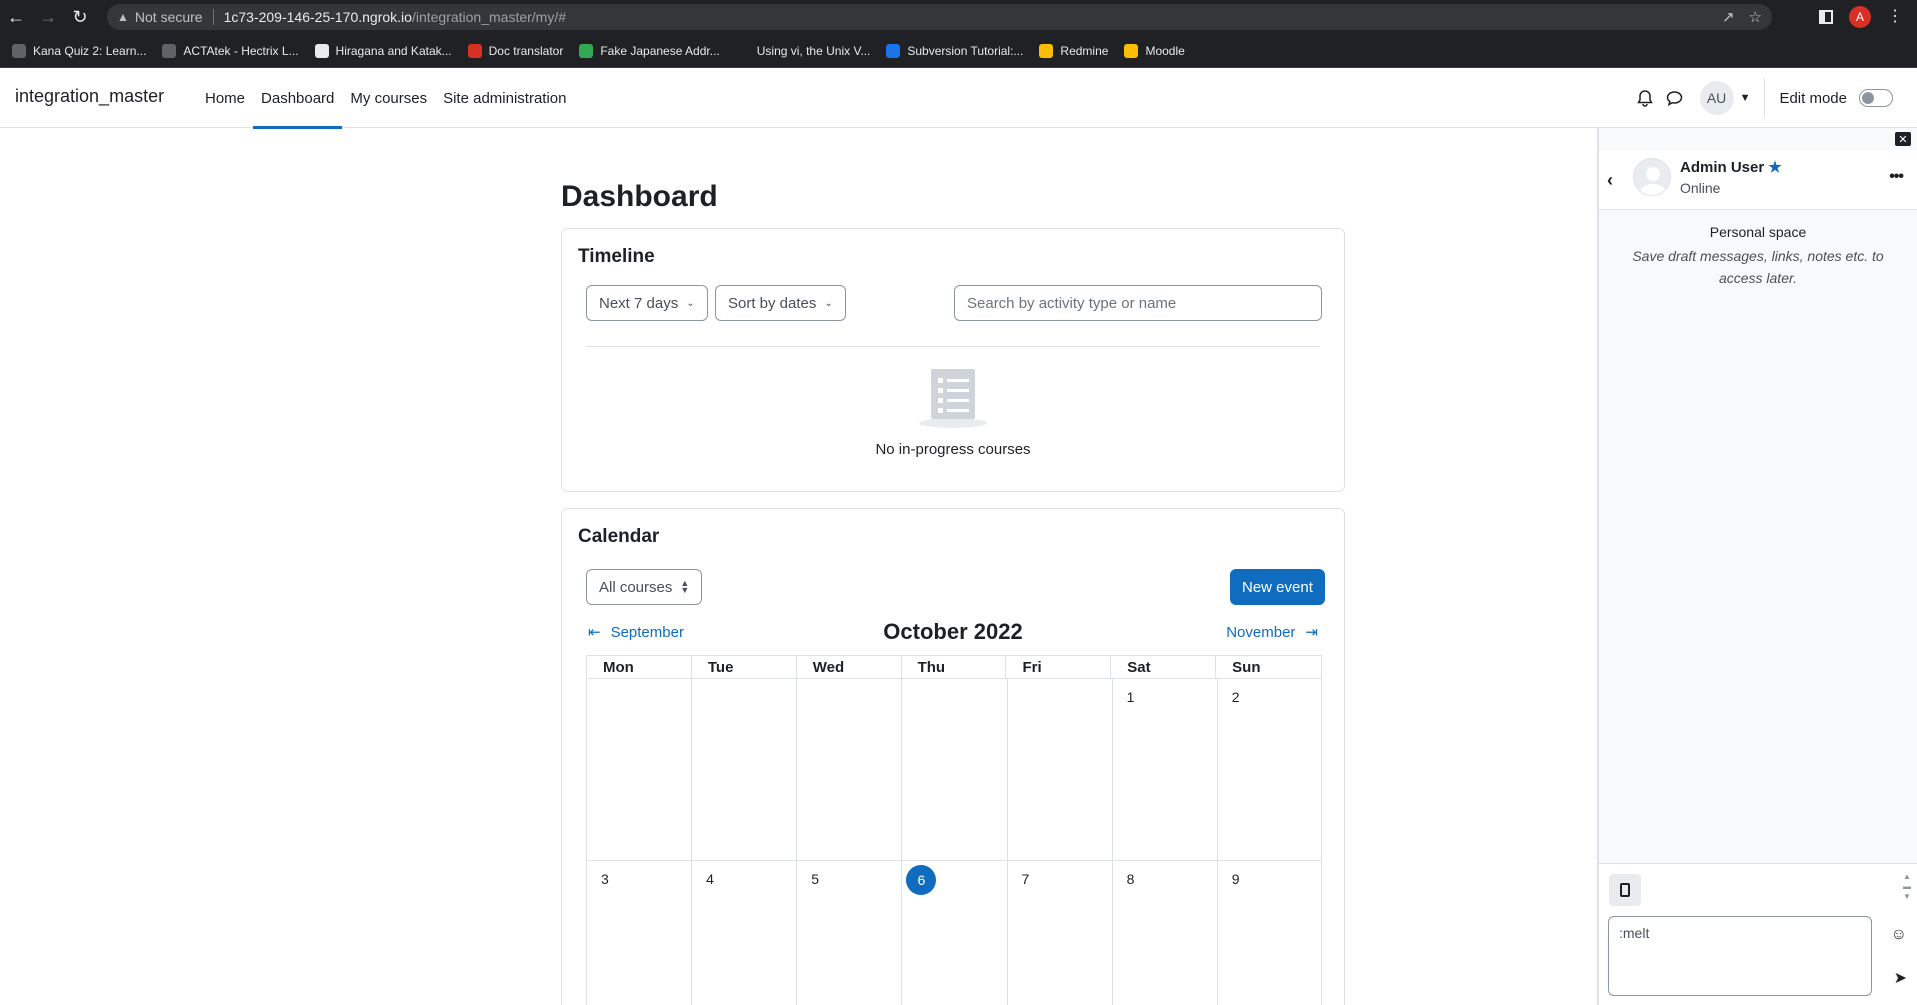 The width and height of the screenshot is (1917, 1005). I want to click on bookmark-item: Redmine, so click(1074, 50).